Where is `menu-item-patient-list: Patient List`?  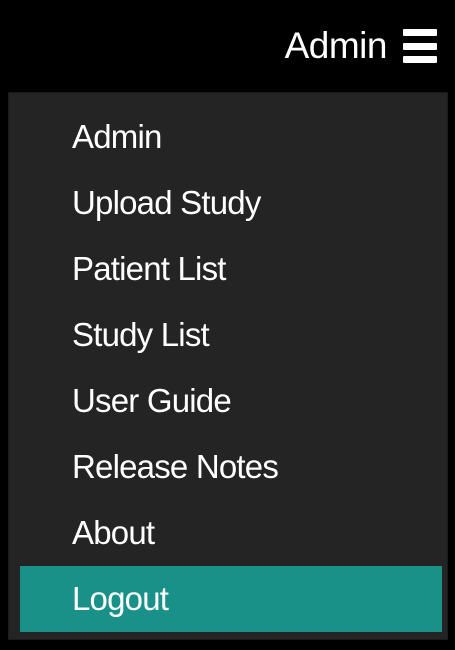 menu-item-patient-list: Patient List is located at coordinates (228, 269).